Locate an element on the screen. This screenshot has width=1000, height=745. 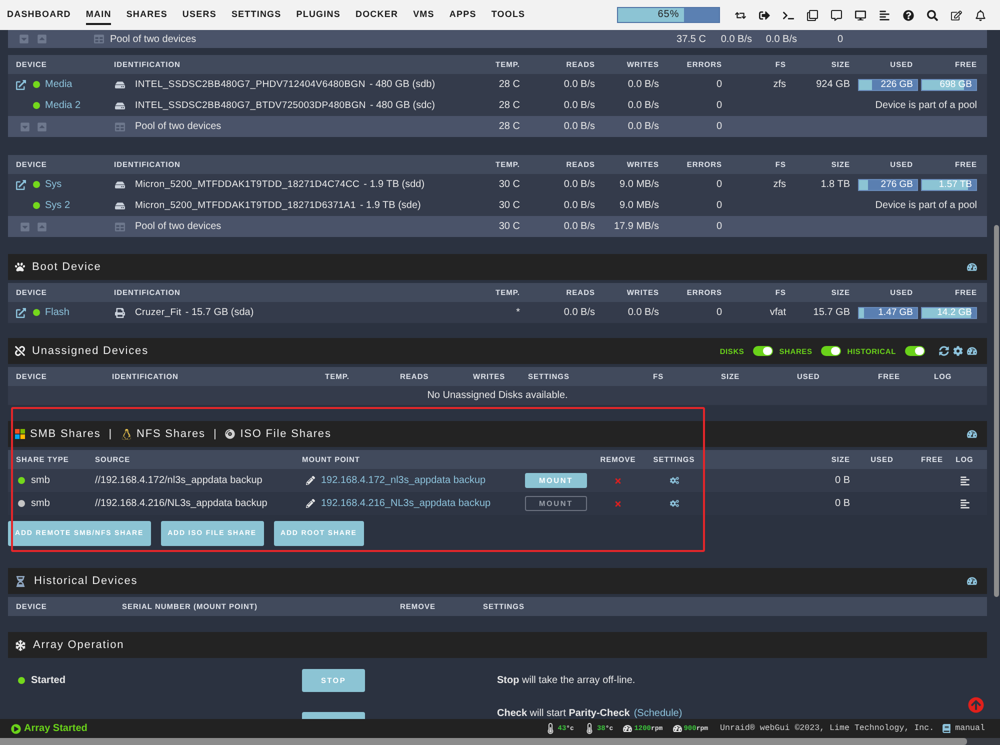
temperature-text: 28 C is located at coordinates (509, 105).